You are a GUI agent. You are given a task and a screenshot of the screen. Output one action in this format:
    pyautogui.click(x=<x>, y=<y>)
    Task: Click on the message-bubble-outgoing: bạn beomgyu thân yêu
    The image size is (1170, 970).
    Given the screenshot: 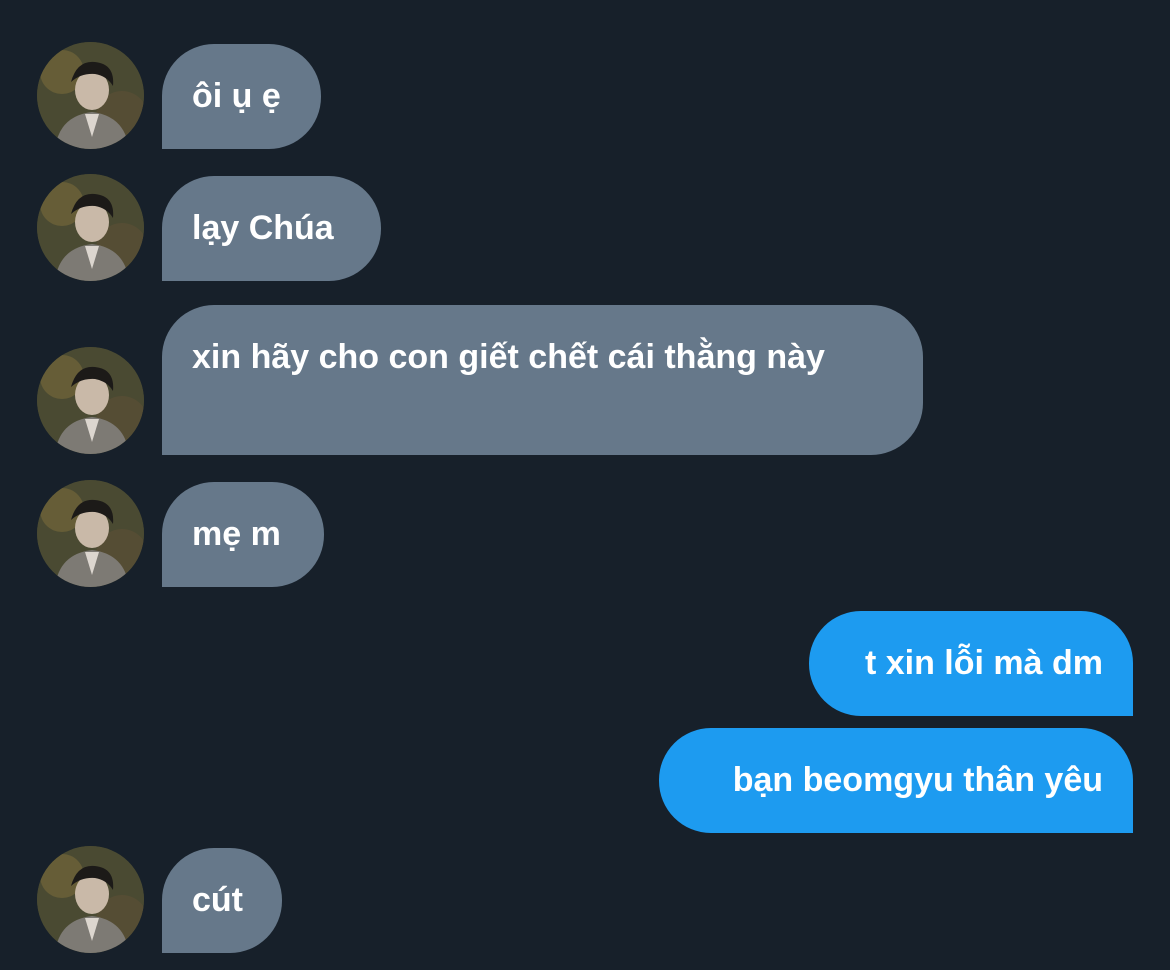 What is the action you would take?
    pyautogui.click(x=896, y=780)
    